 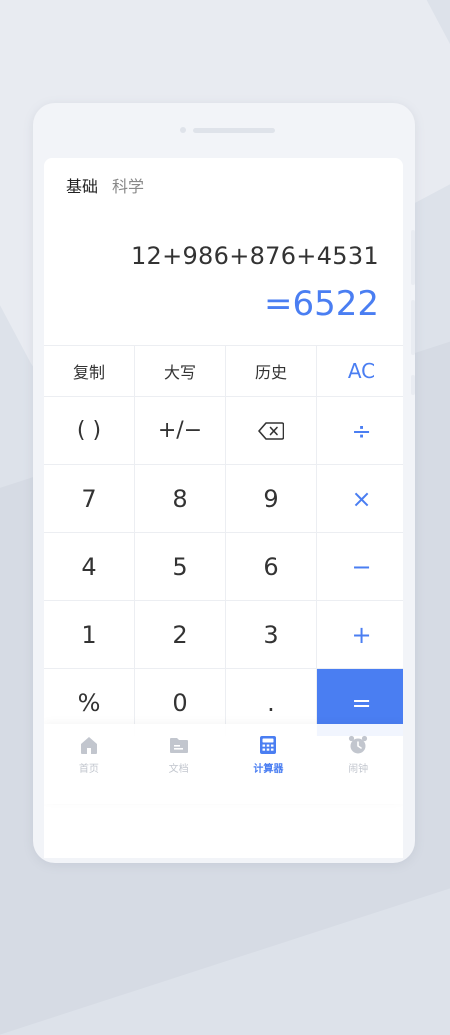 What do you see at coordinates (360, 634) in the screenshot?
I see `plus-button: +` at bounding box center [360, 634].